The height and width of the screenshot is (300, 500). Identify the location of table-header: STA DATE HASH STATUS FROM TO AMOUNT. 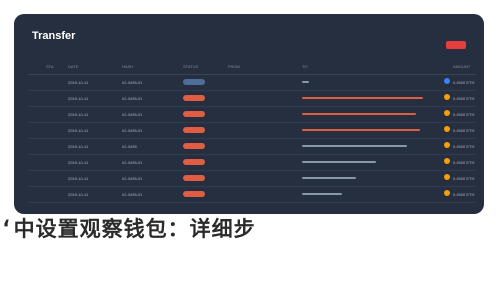
(252, 67).